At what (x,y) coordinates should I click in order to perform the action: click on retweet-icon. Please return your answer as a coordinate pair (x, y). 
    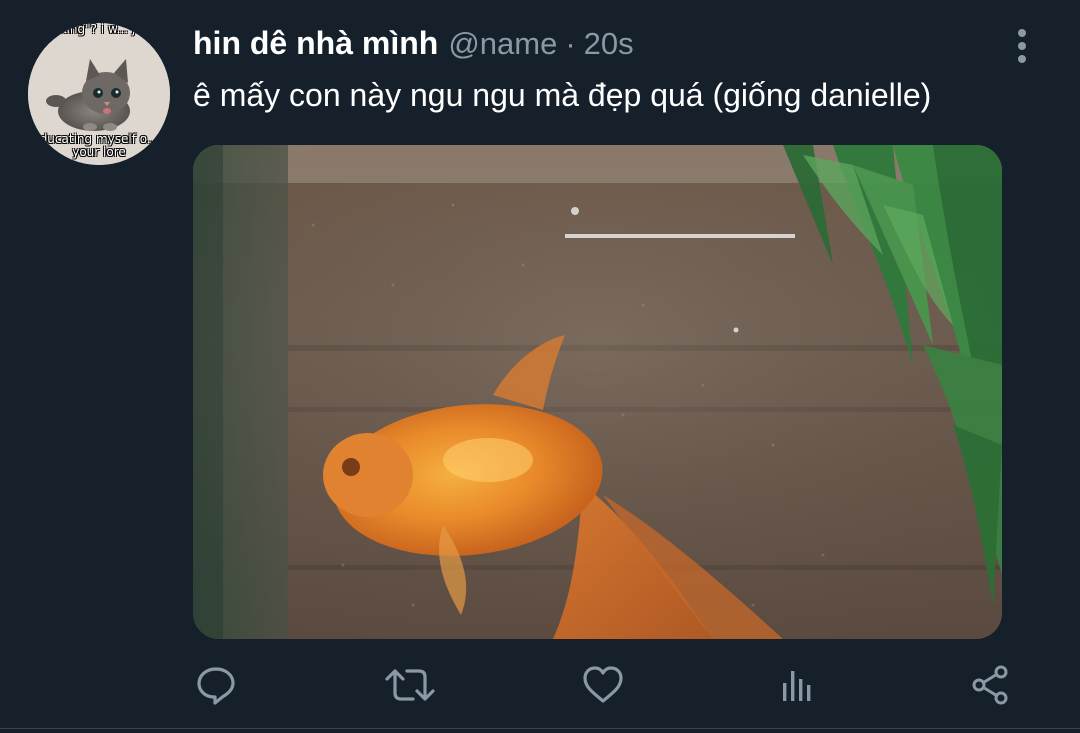
    Looking at the image, I should click on (410, 685).